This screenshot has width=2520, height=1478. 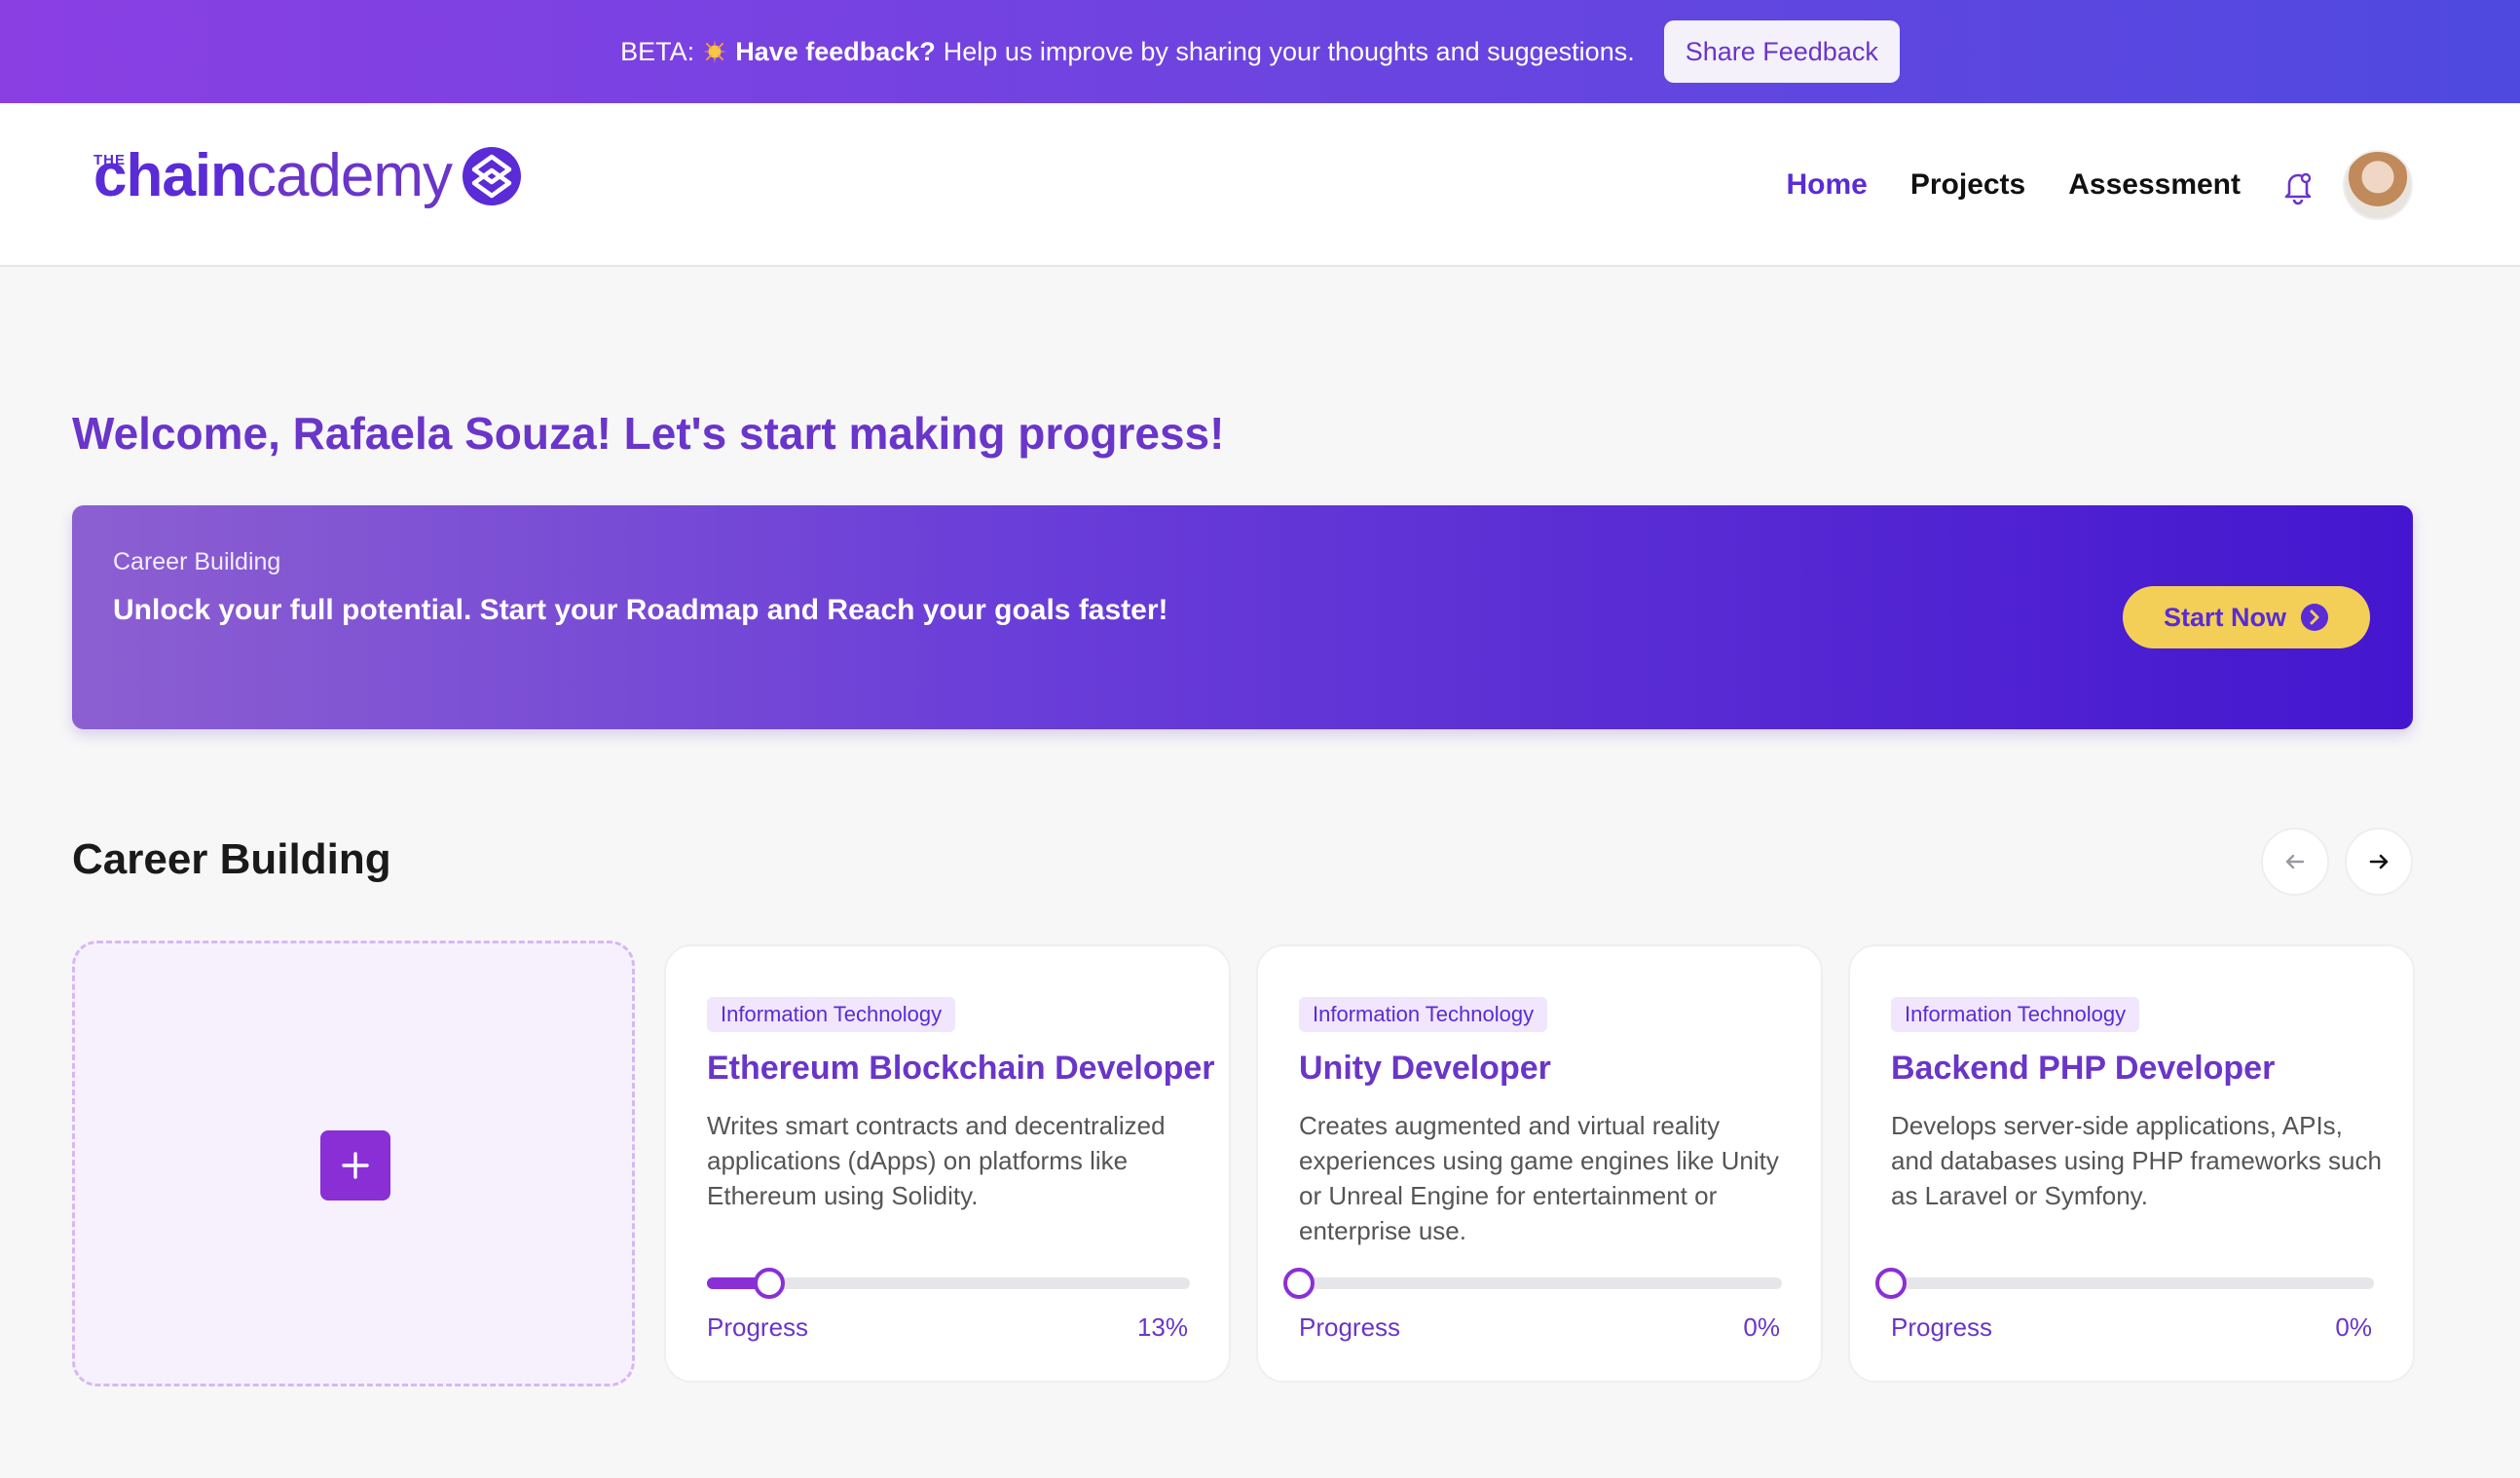 I want to click on add-career-button, so click(x=355, y=1166).